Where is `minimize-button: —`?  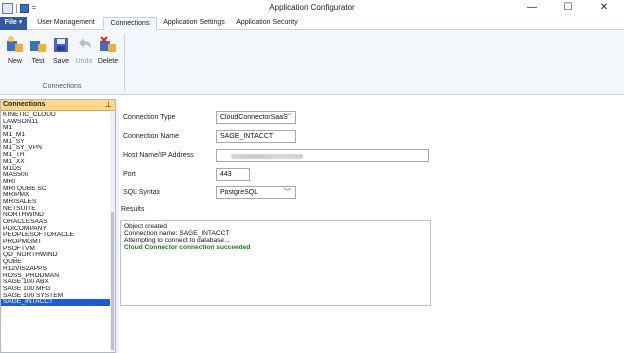
minimize-button: — is located at coordinates (532, 8).